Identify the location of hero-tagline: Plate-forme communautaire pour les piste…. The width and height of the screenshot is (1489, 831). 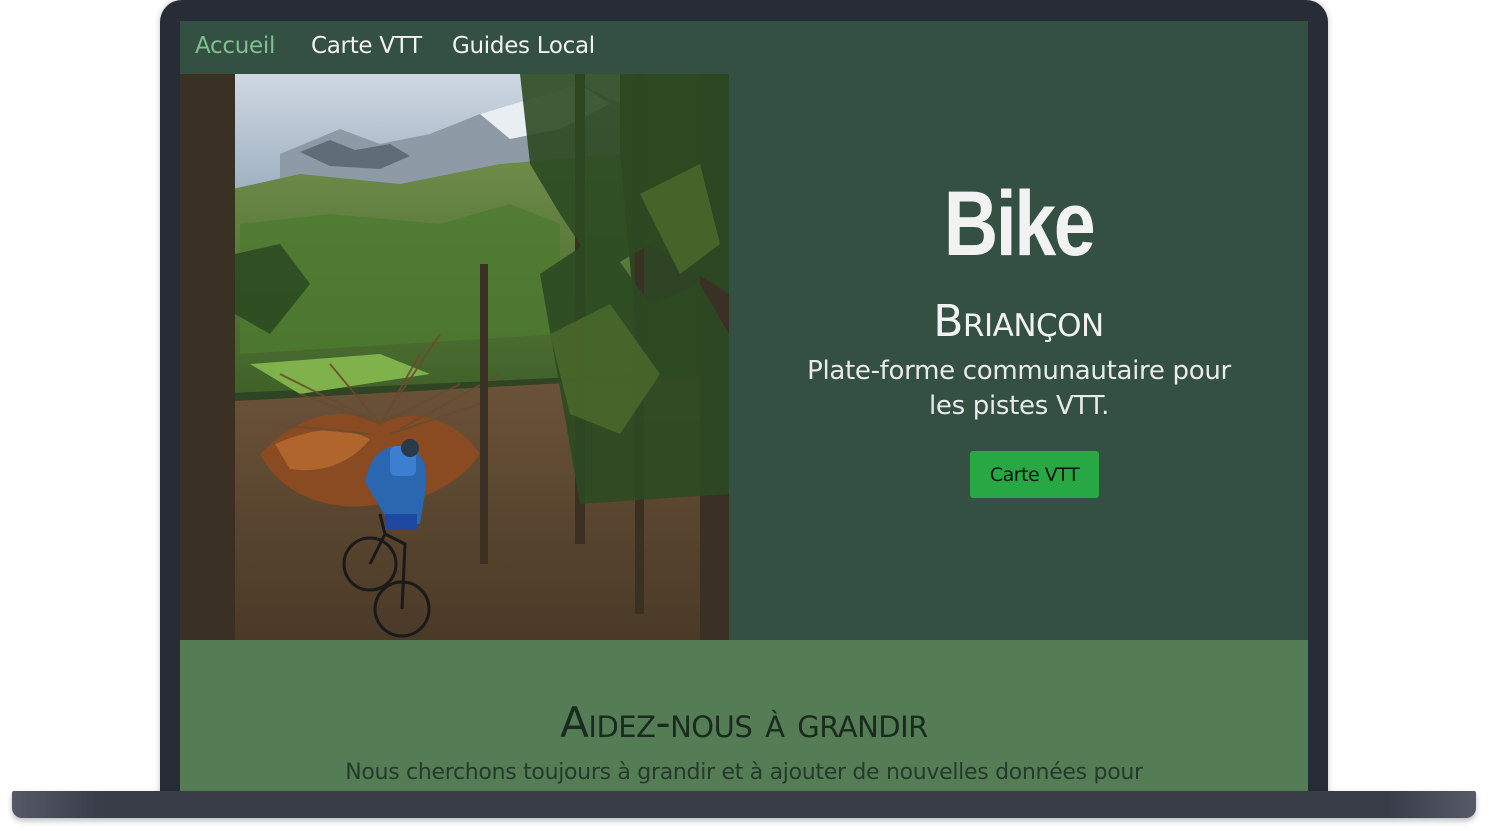
(1019, 388).